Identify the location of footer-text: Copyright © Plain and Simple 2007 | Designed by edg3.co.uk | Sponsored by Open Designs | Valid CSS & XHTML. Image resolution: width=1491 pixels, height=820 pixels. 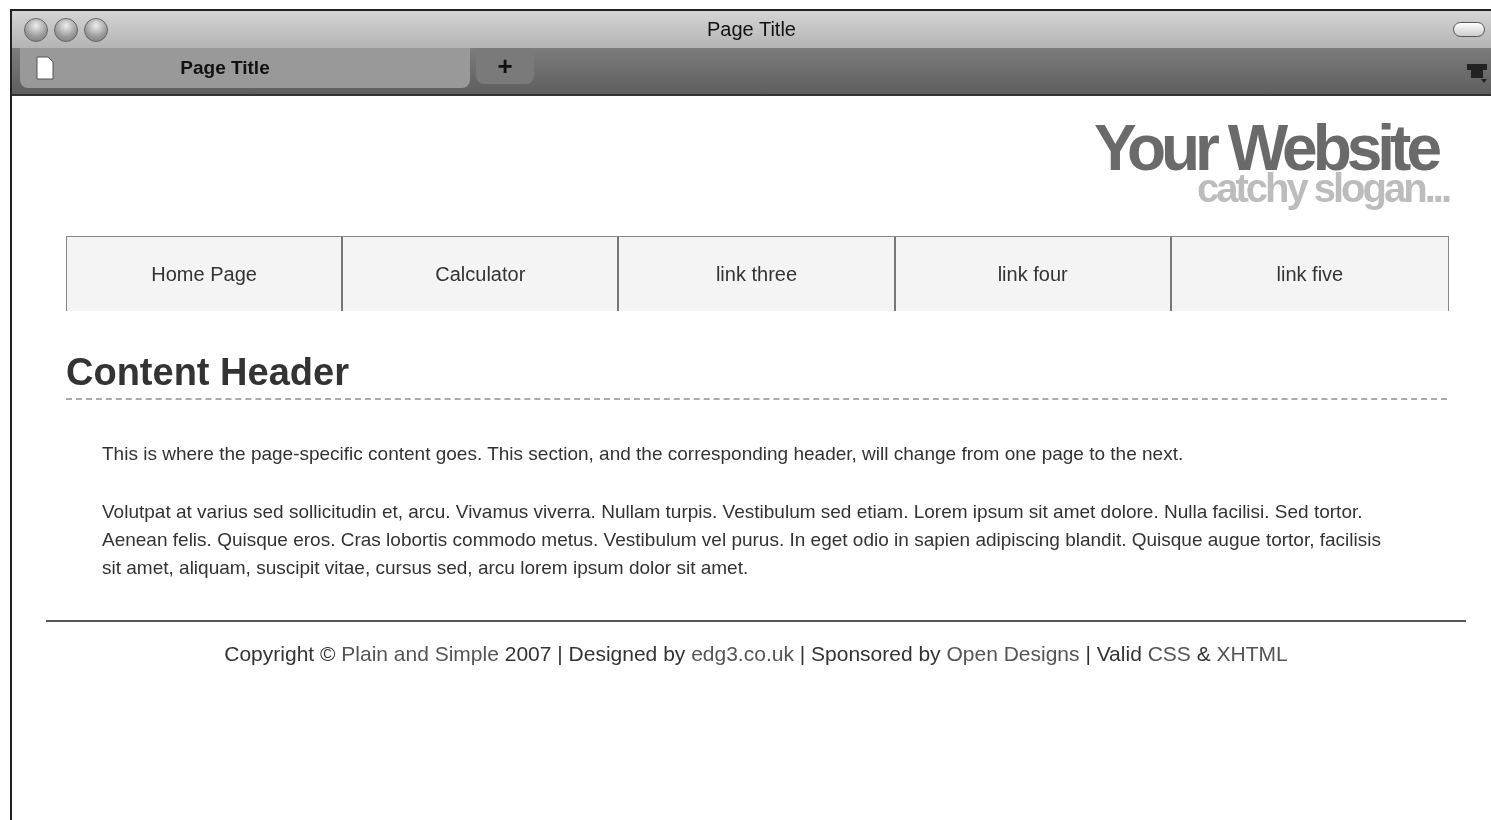
(756, 654).